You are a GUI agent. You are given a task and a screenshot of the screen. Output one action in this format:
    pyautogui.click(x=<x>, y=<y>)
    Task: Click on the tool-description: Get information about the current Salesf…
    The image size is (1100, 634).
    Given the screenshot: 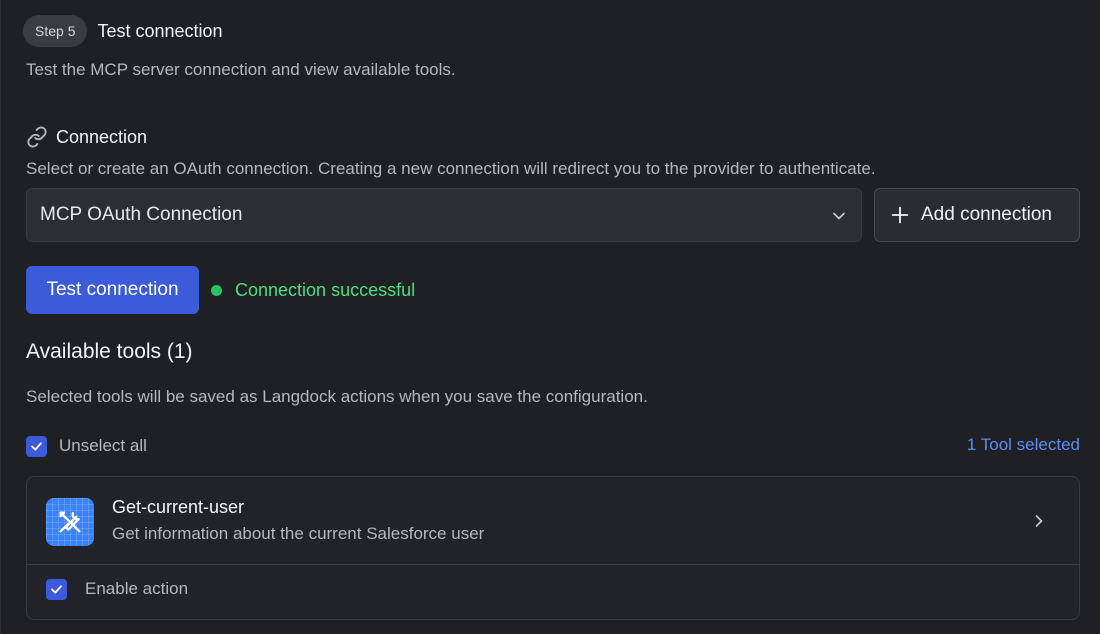 What is the action you would take?
    pyautogui.click(x=298, y=533)
    